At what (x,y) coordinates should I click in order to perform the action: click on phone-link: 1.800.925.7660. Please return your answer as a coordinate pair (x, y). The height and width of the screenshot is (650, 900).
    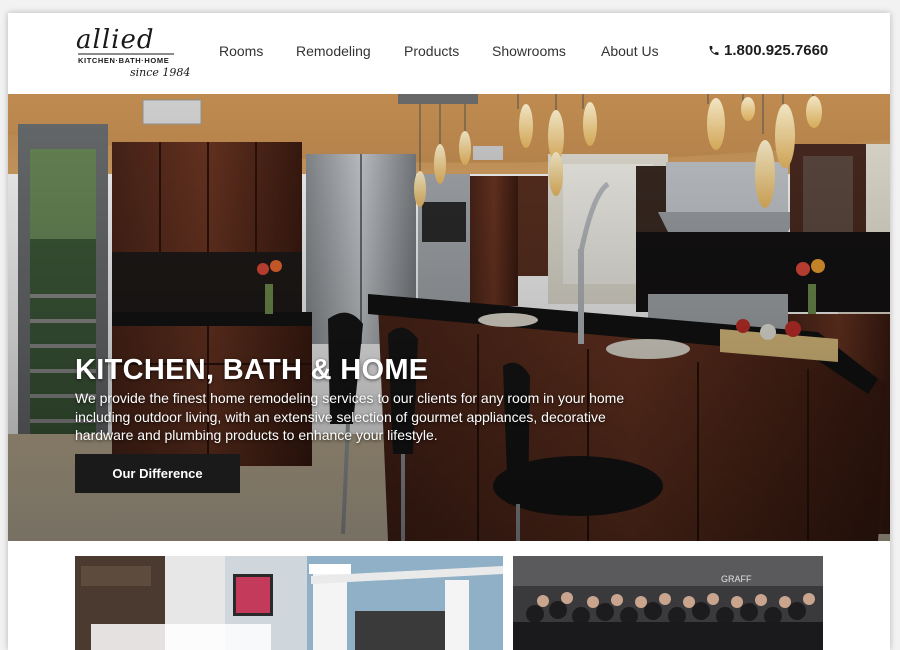
    Looking at the image, I should click on (768, 50).